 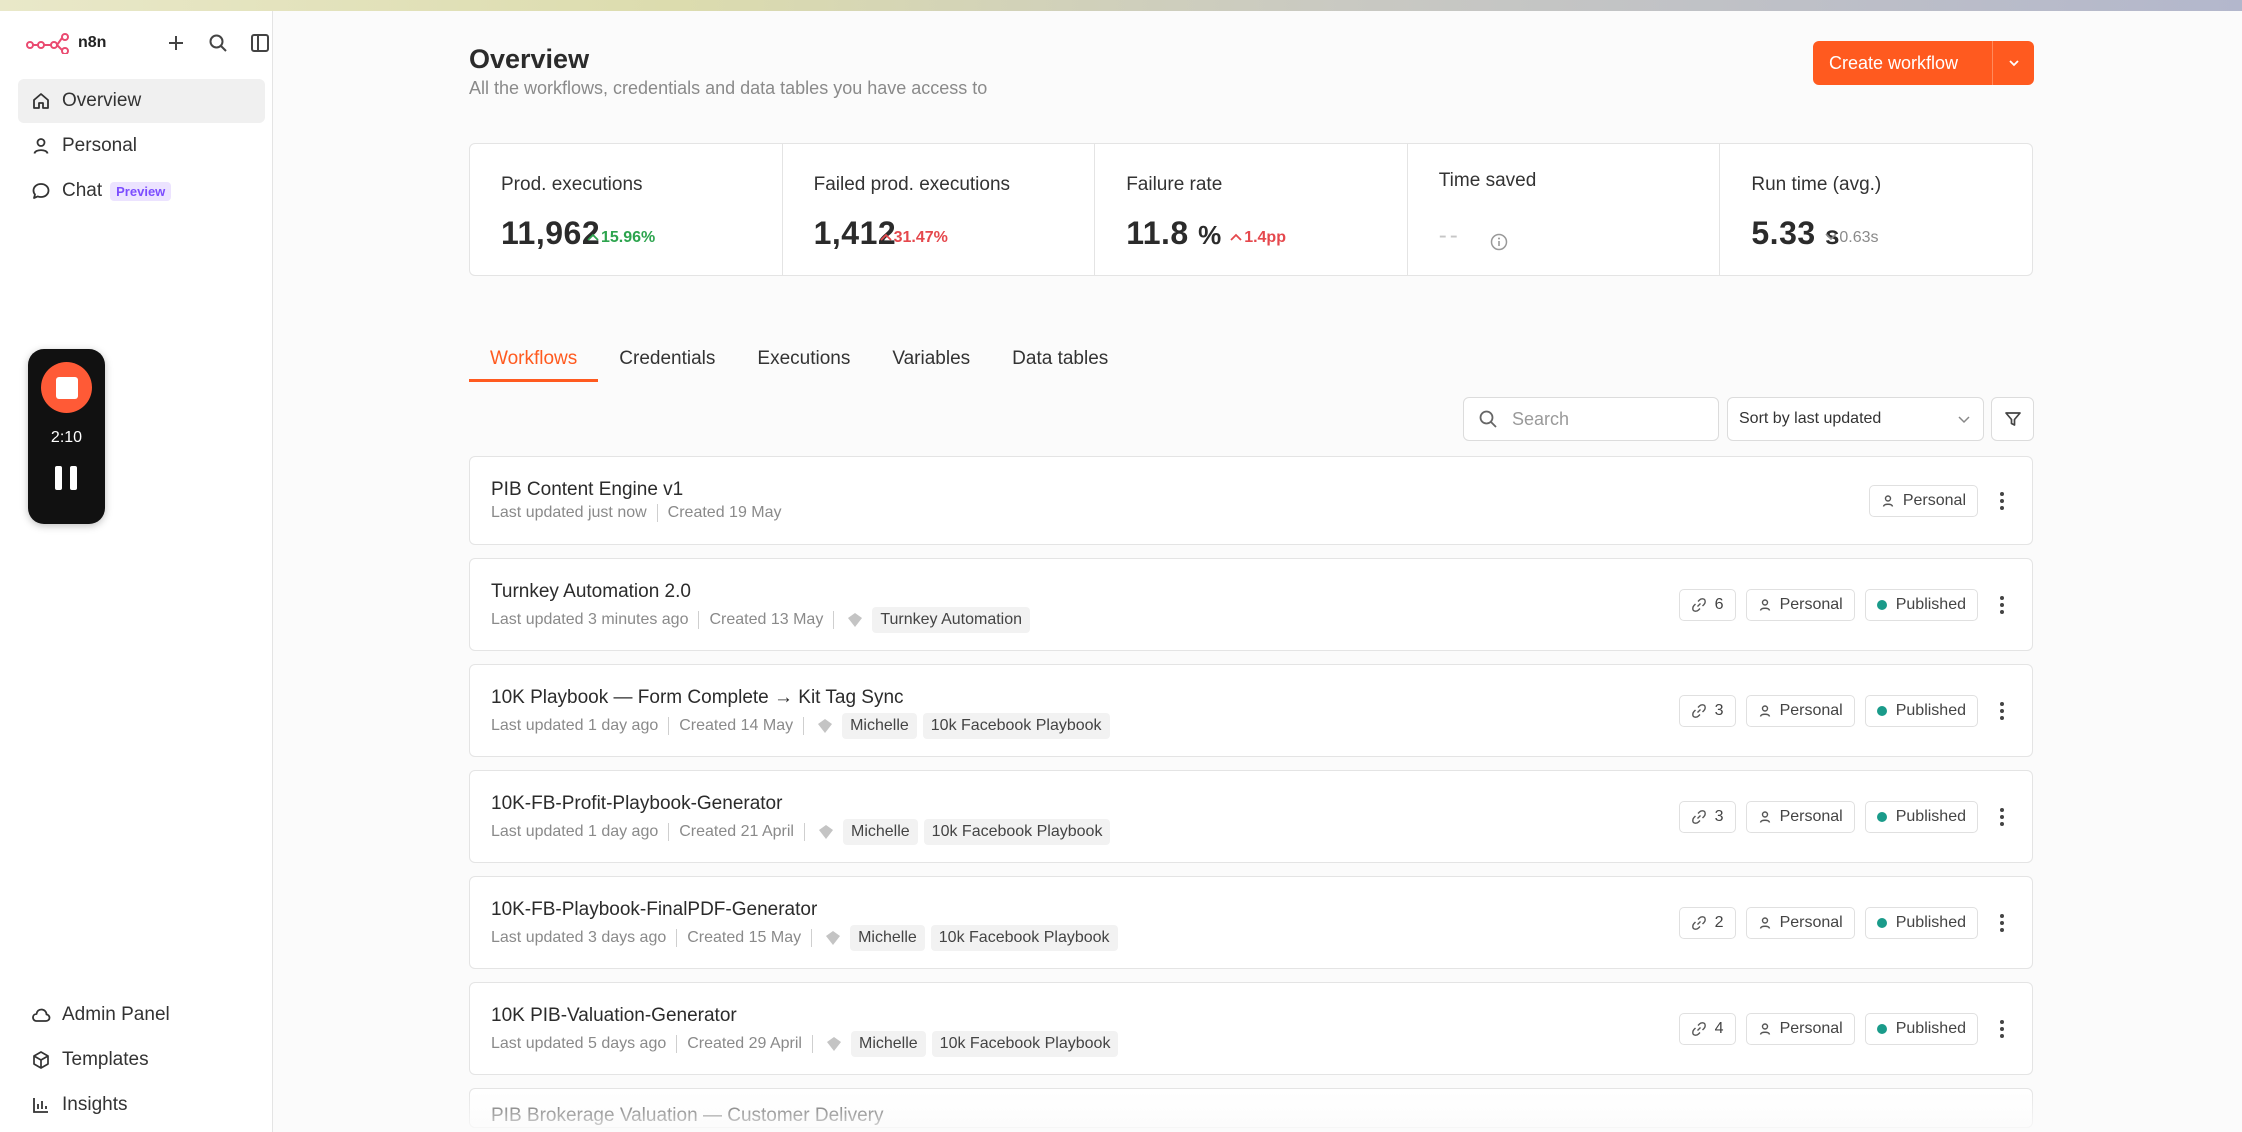 What do you see at coordinates (534, 361) in the screenshot?
I see `tab-workflows: Workflows` at bounding box center [534, 361].